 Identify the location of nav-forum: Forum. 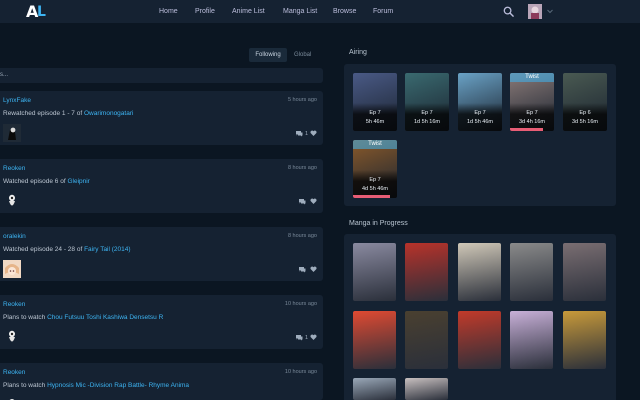
(383, 11).